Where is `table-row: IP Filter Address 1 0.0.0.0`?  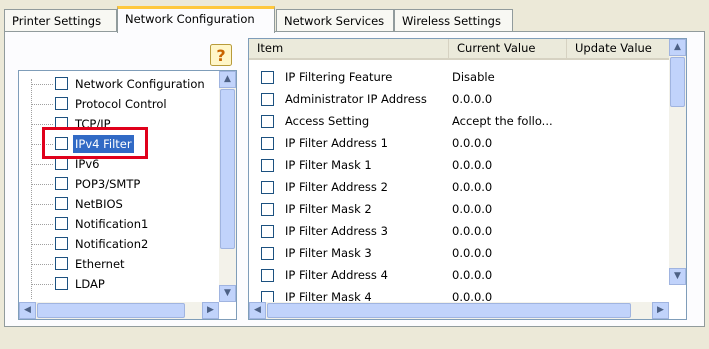
table-row: IP Filter Address 1 0.0.0.0 is located at coordinates (459, 143).